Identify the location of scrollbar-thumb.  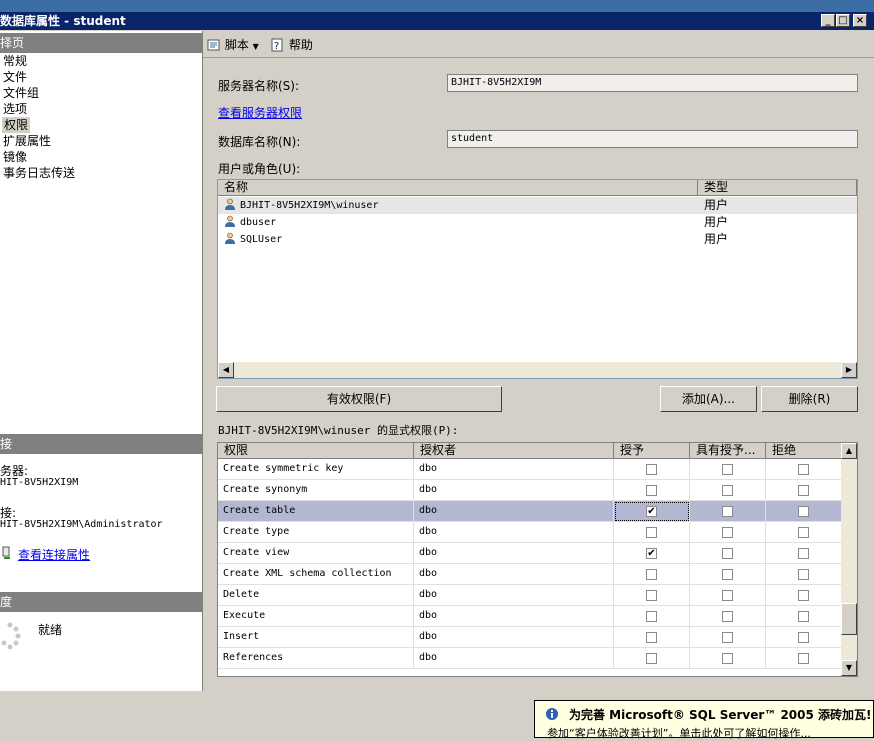
(849, 619).